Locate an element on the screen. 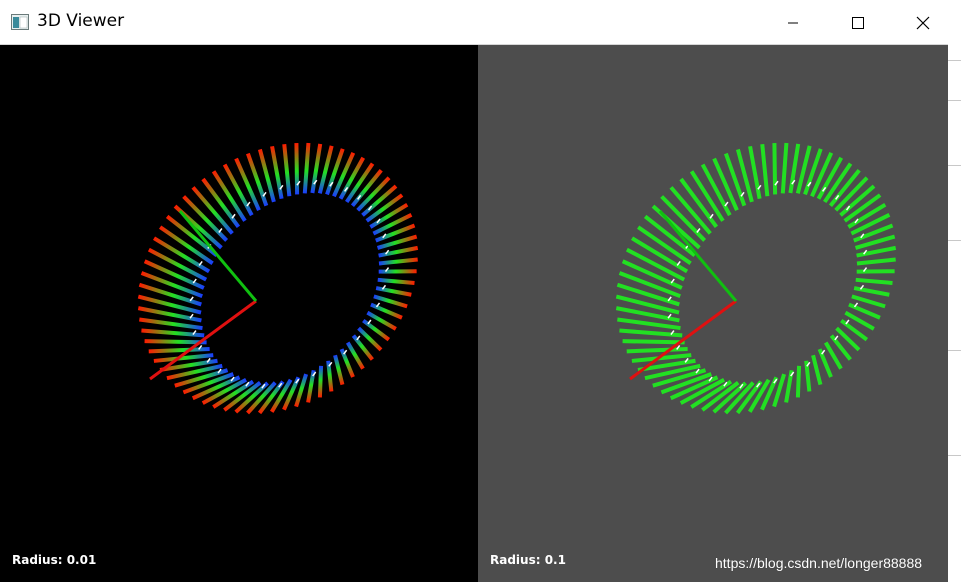 This screenshot has width=961, height=582. maximize-icon is located at coordinates (858, 22).